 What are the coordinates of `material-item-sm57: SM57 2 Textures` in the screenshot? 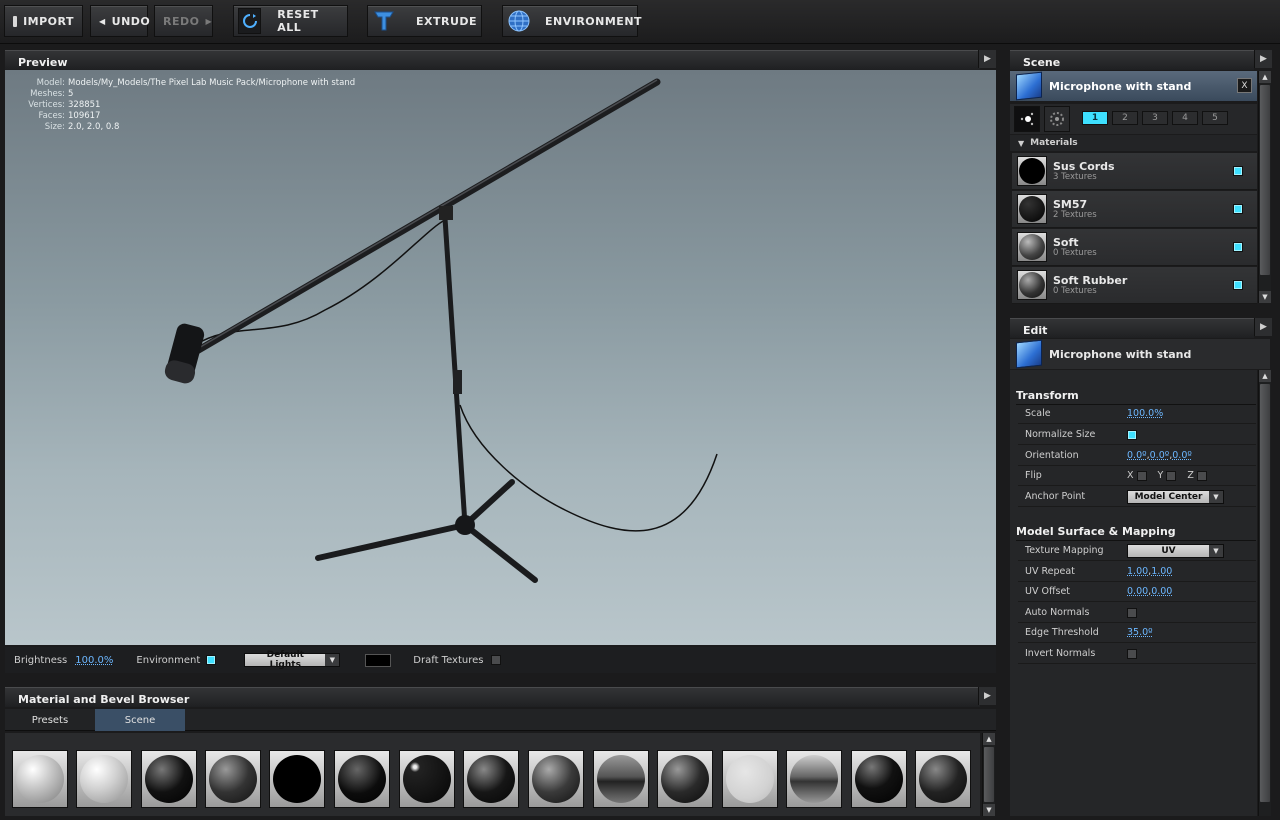 It's located at (1134, 209).